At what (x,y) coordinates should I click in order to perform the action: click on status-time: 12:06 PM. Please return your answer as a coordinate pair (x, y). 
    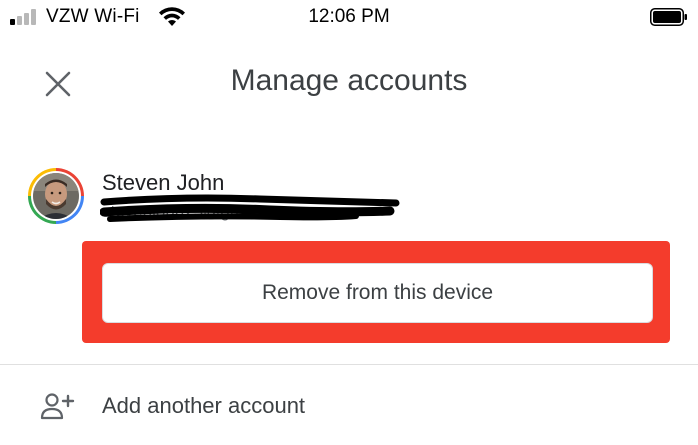
    Looking at the image, I should click on (349, 16).